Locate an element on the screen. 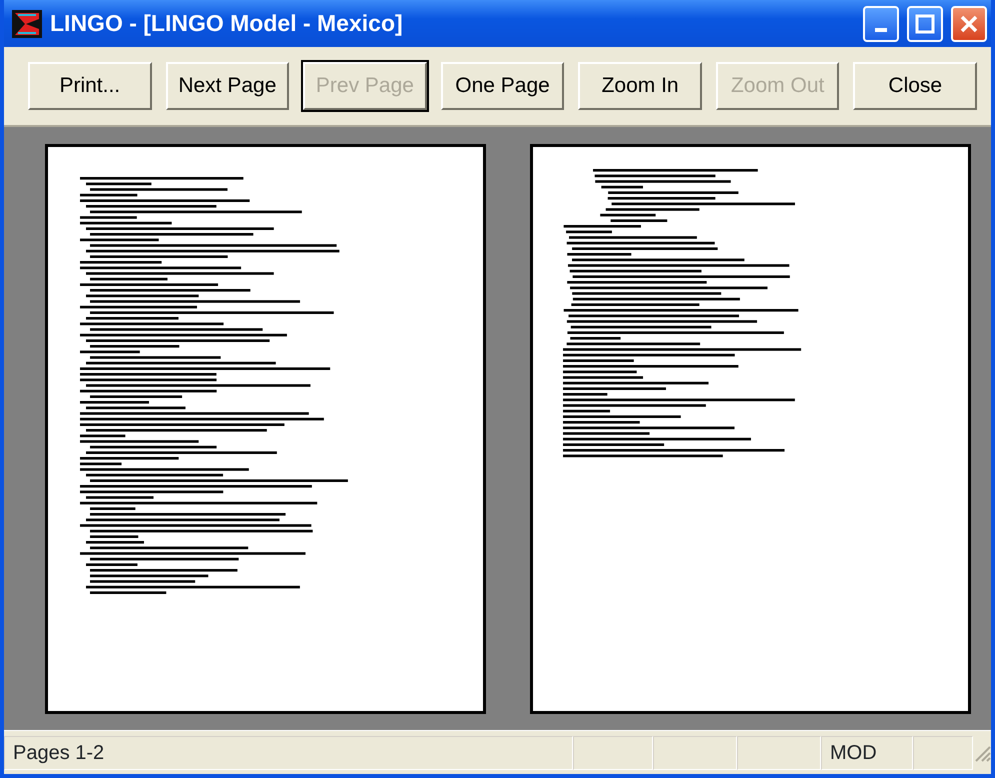  window-title: LINGO - [LINGO Model - Mexico] is located at coordinates (227, 23).